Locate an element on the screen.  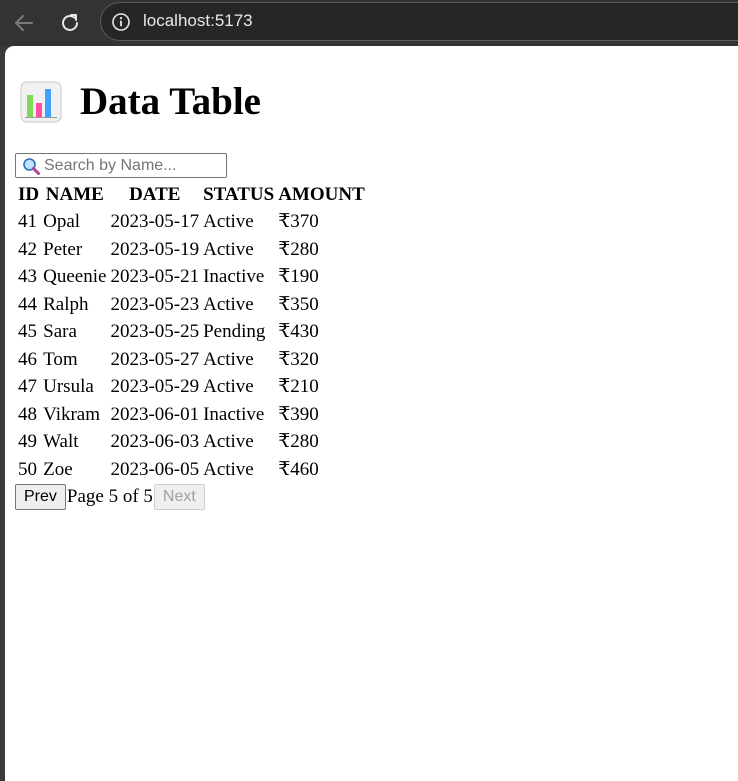
cell-amount: ₹210 is located at coordinates (298, 387).